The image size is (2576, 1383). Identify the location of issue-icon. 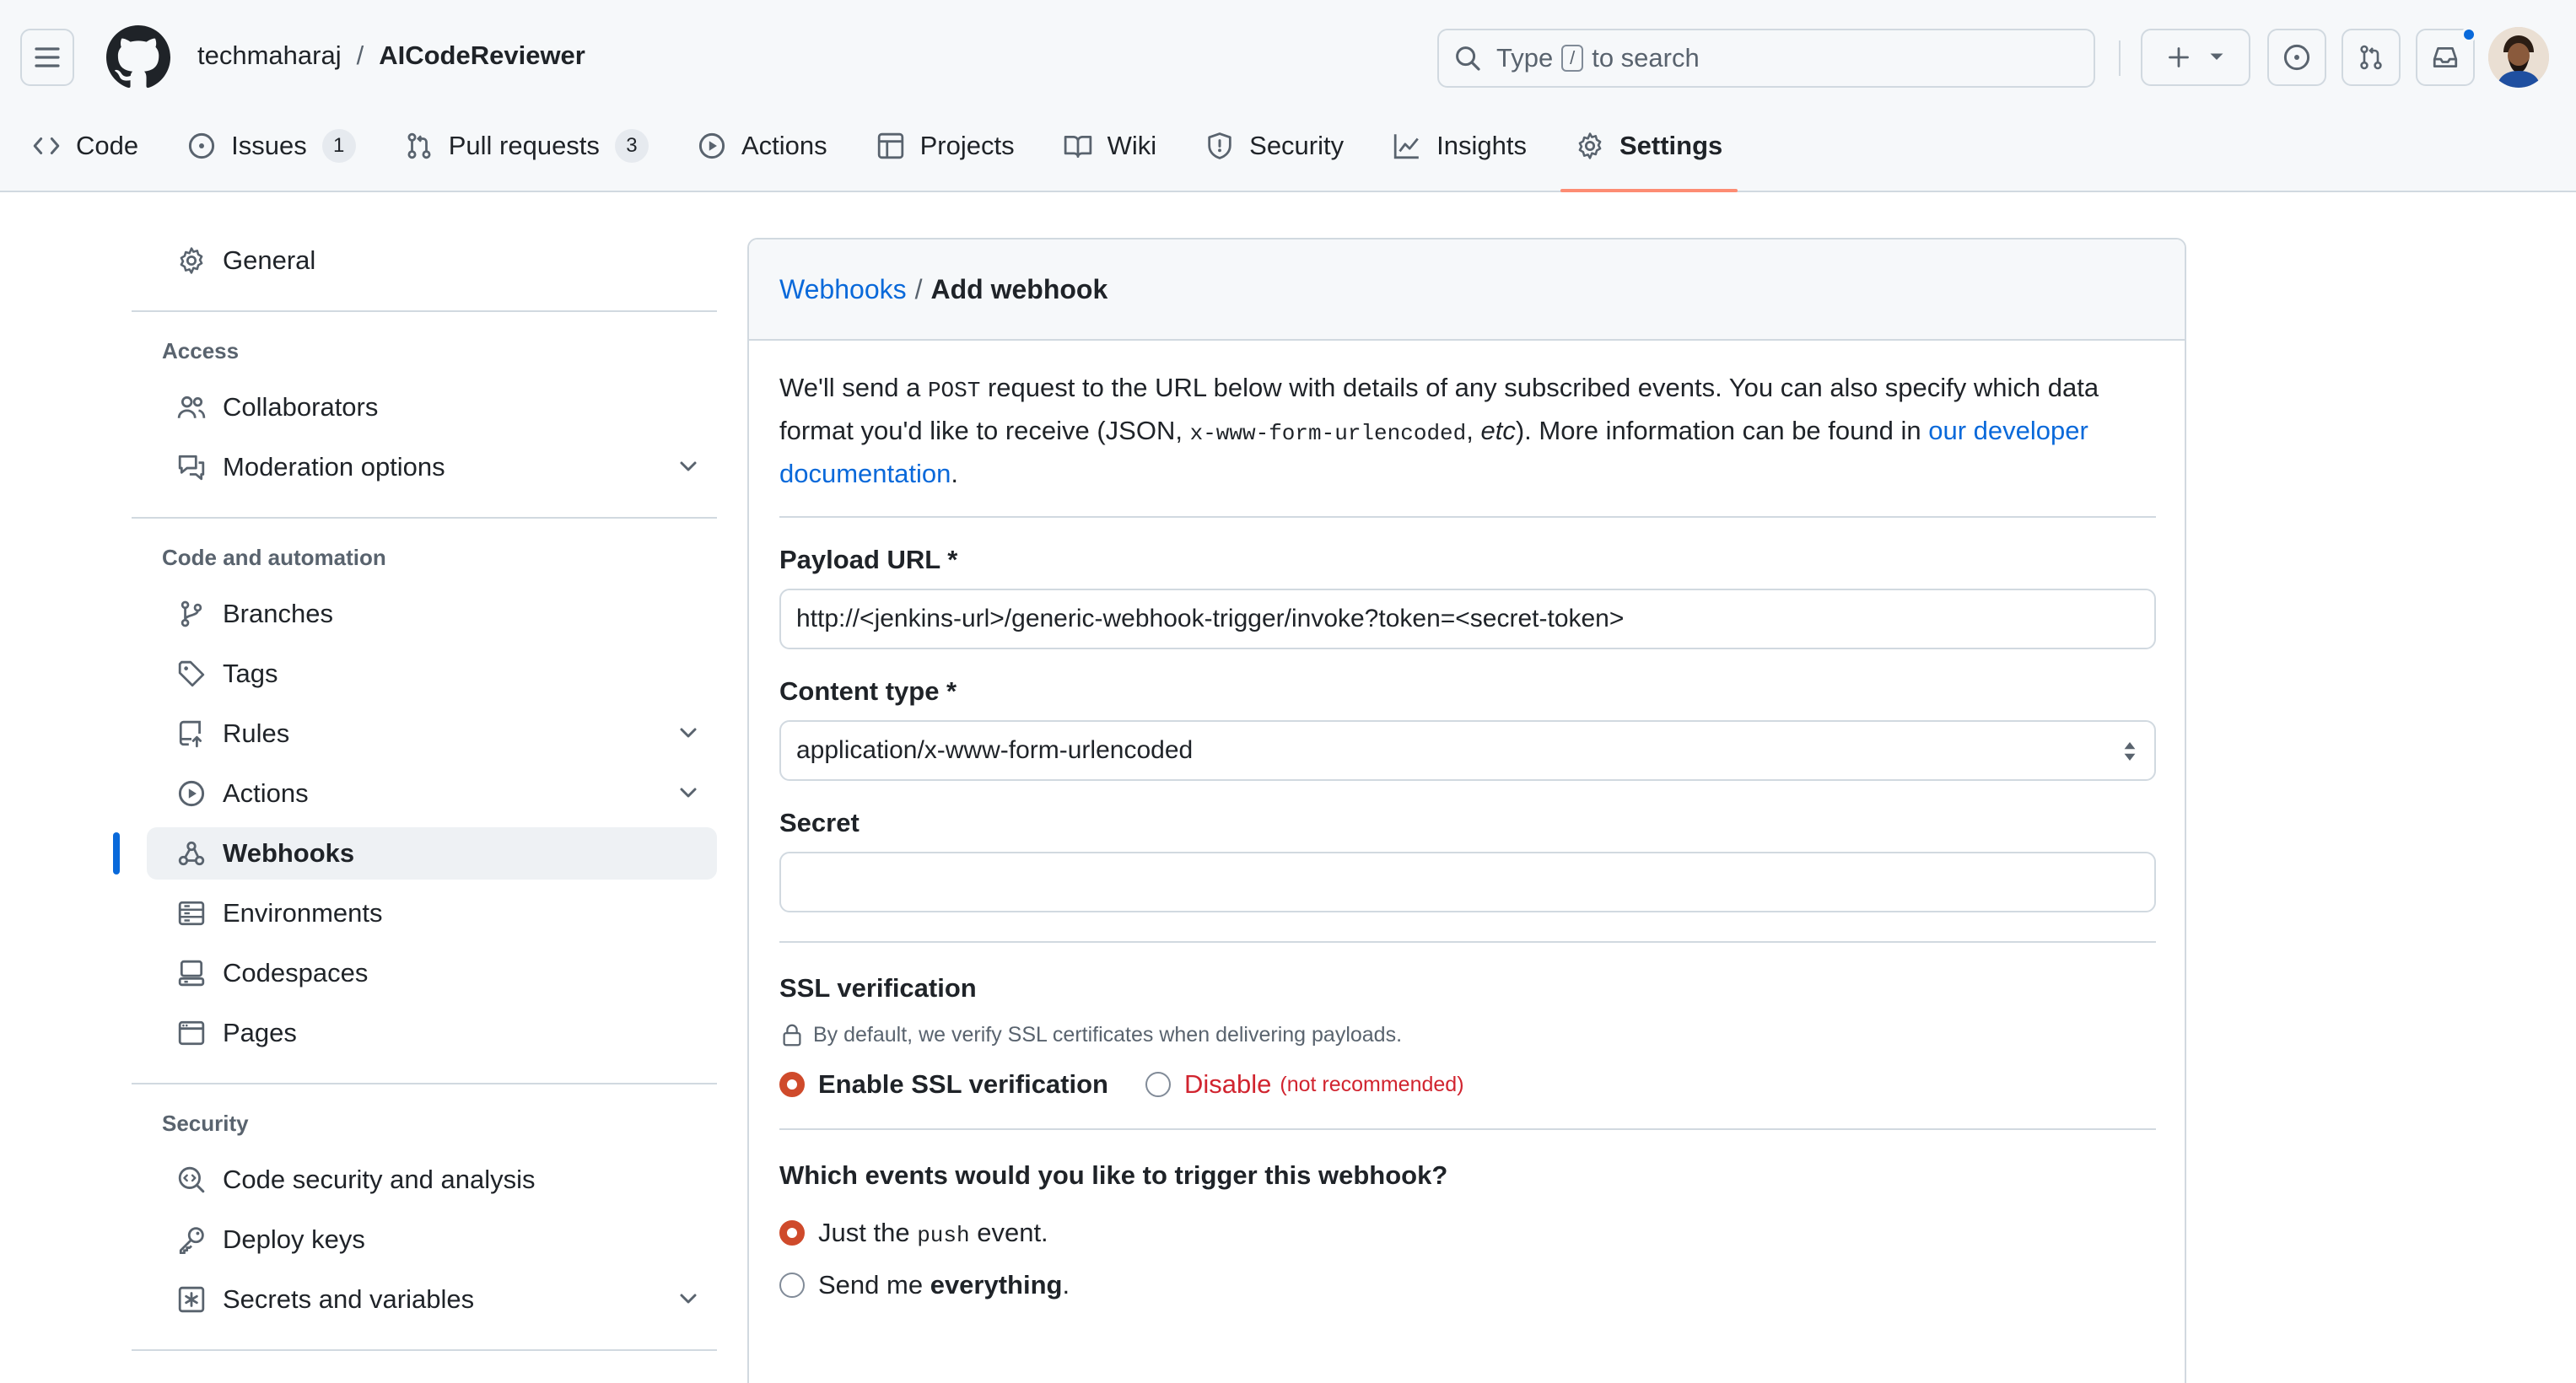
(201, 146).